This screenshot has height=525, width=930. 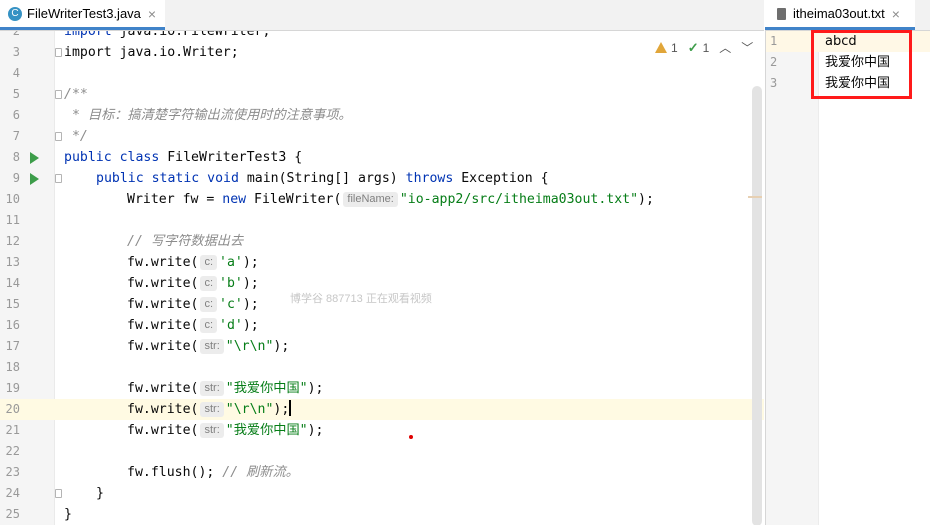 What do you see at coordinates (382, 241) in the screenshot?
I see `code-line: 12 // 写字符数据出去` at bounding box center [382, 241].